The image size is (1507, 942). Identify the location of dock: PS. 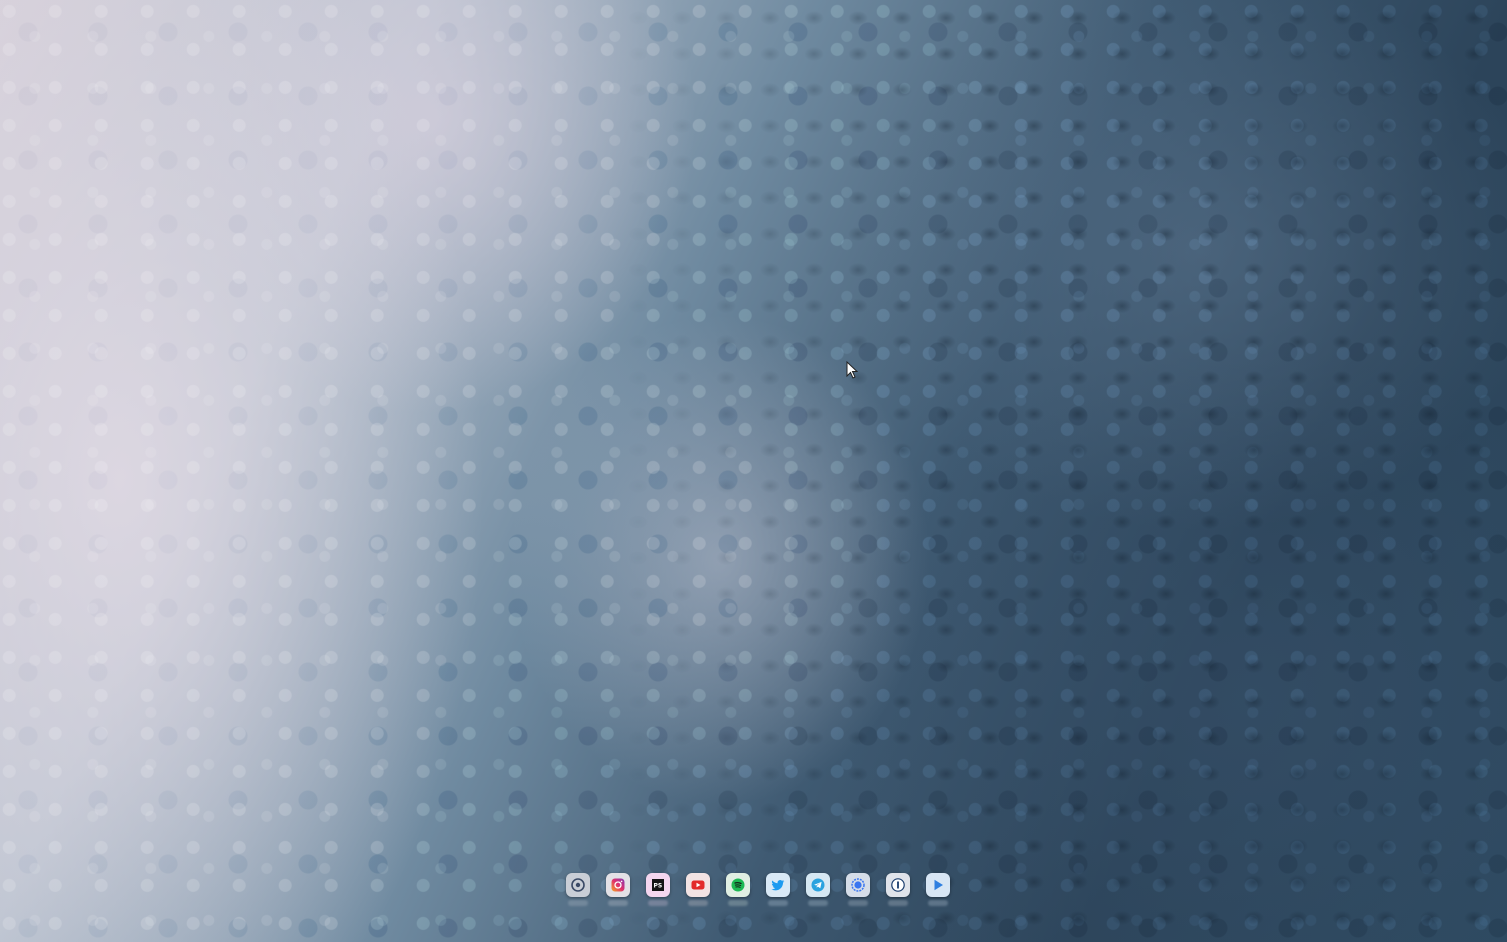
(758, 885).